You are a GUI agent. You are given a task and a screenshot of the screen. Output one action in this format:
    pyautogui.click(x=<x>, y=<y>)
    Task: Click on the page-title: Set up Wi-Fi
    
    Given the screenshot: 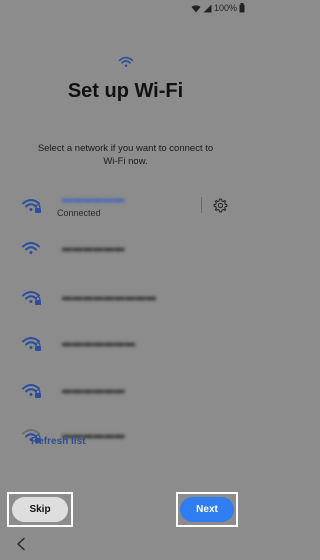 What is the action you would take?
    pyautogui.click(x=125, y=91)
    